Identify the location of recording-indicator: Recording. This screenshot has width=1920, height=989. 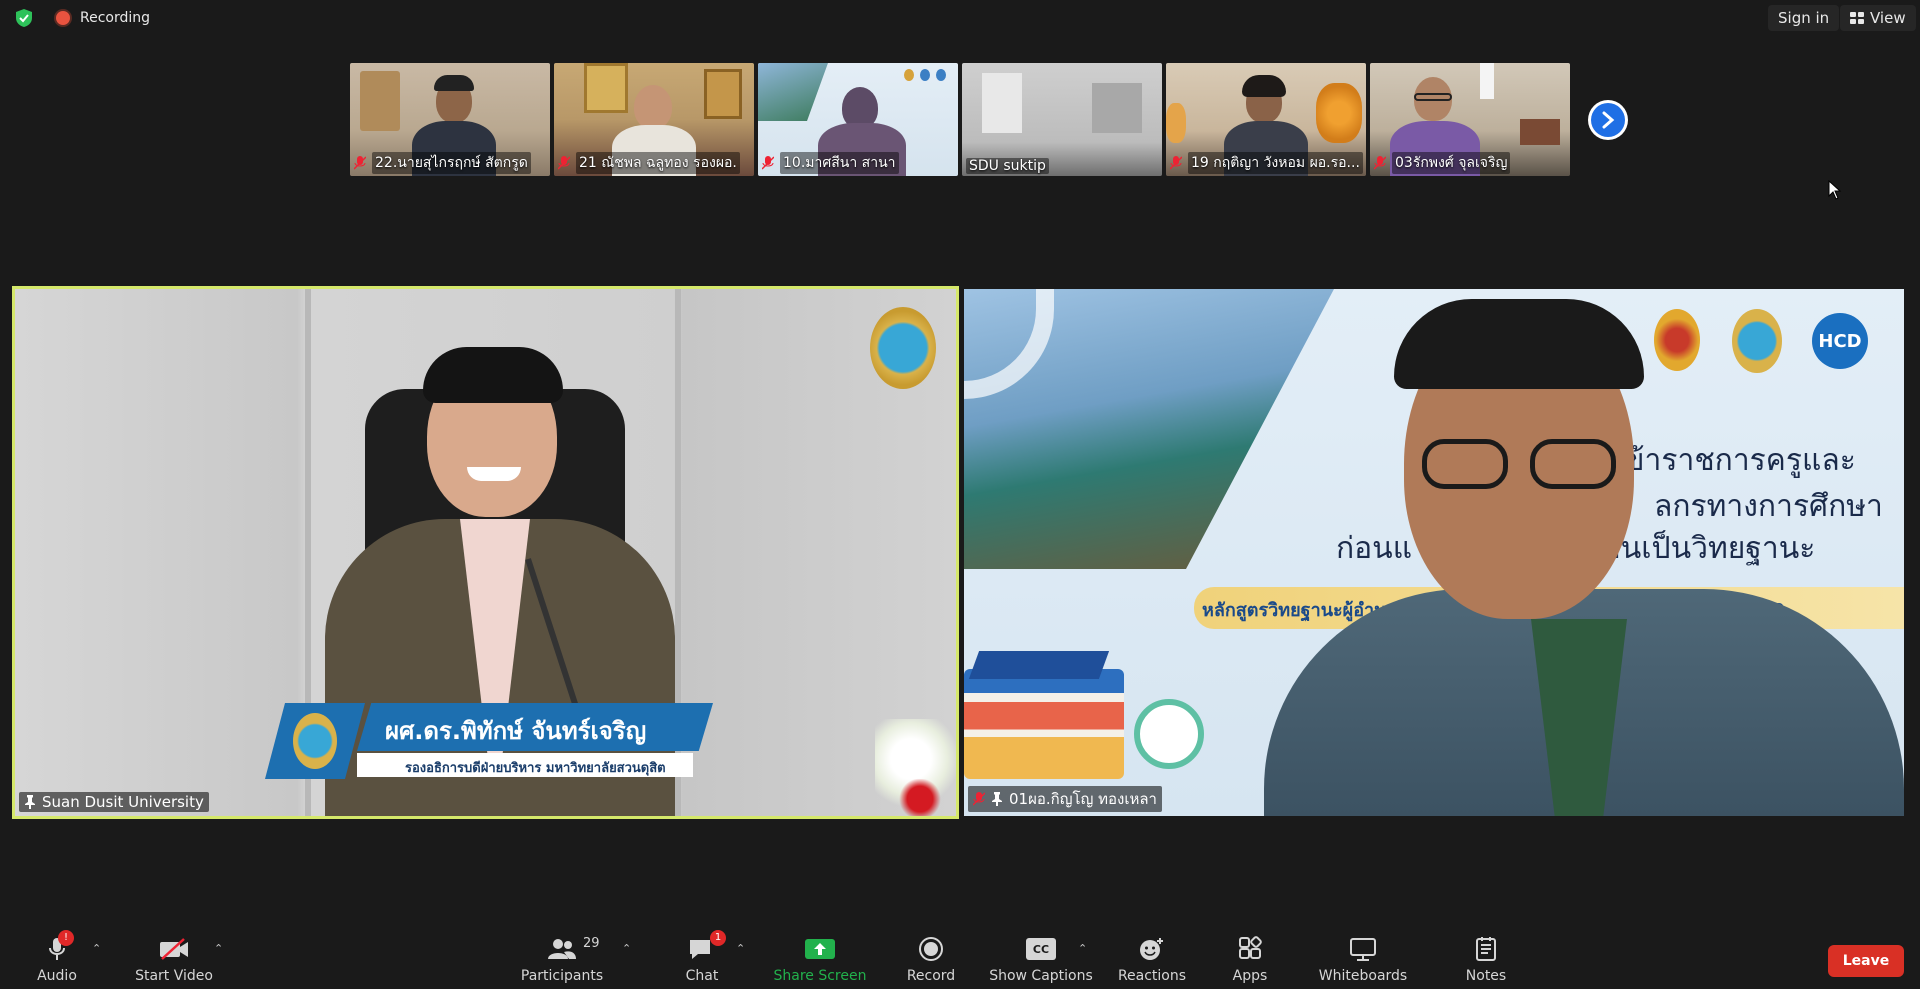
(103, 18).